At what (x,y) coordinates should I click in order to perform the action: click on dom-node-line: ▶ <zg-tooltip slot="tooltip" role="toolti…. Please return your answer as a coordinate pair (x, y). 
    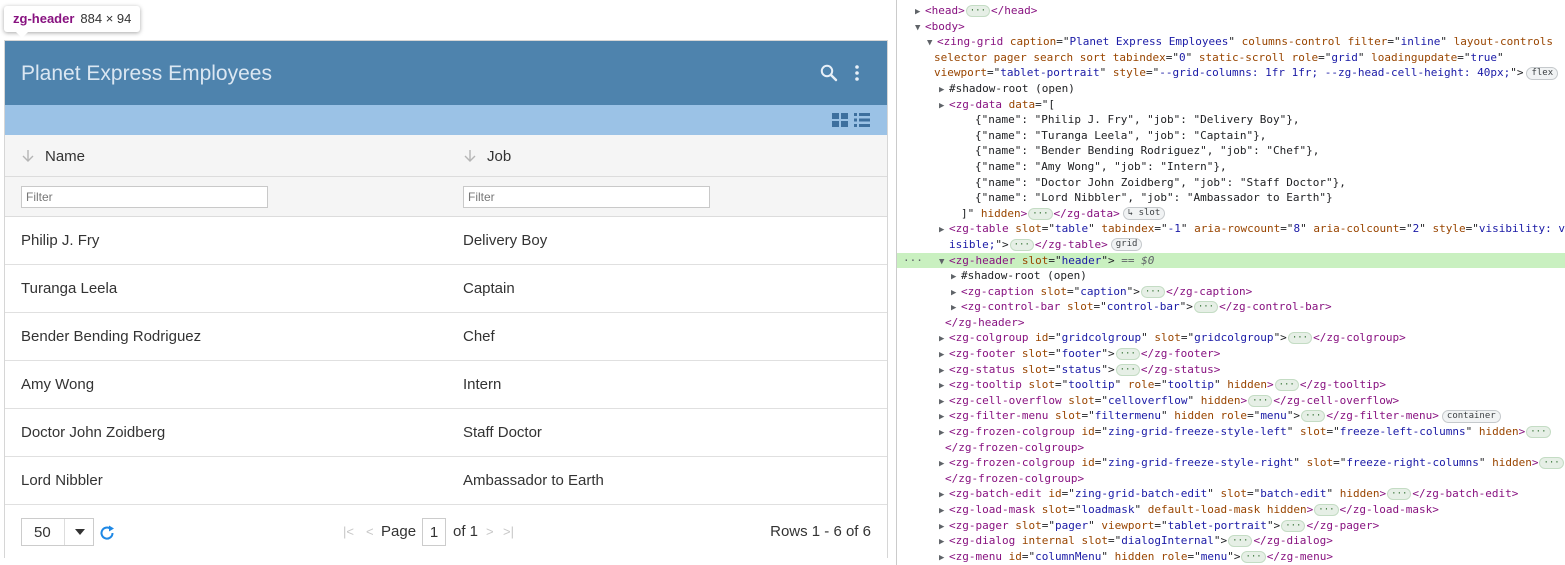
    Looking at the image, I should click on (1231, 385).